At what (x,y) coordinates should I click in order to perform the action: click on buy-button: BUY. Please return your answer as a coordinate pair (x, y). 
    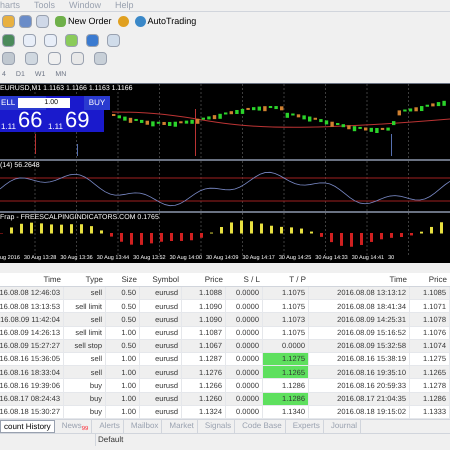
    Looking at the image, I should click on (97, 103).